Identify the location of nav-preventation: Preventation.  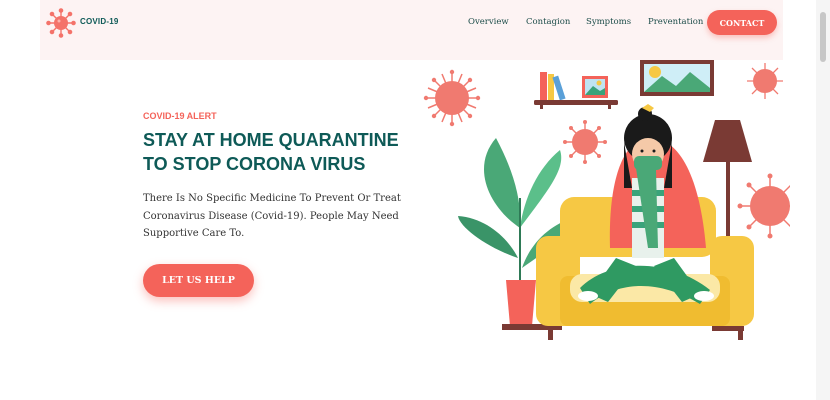
(675, 22).